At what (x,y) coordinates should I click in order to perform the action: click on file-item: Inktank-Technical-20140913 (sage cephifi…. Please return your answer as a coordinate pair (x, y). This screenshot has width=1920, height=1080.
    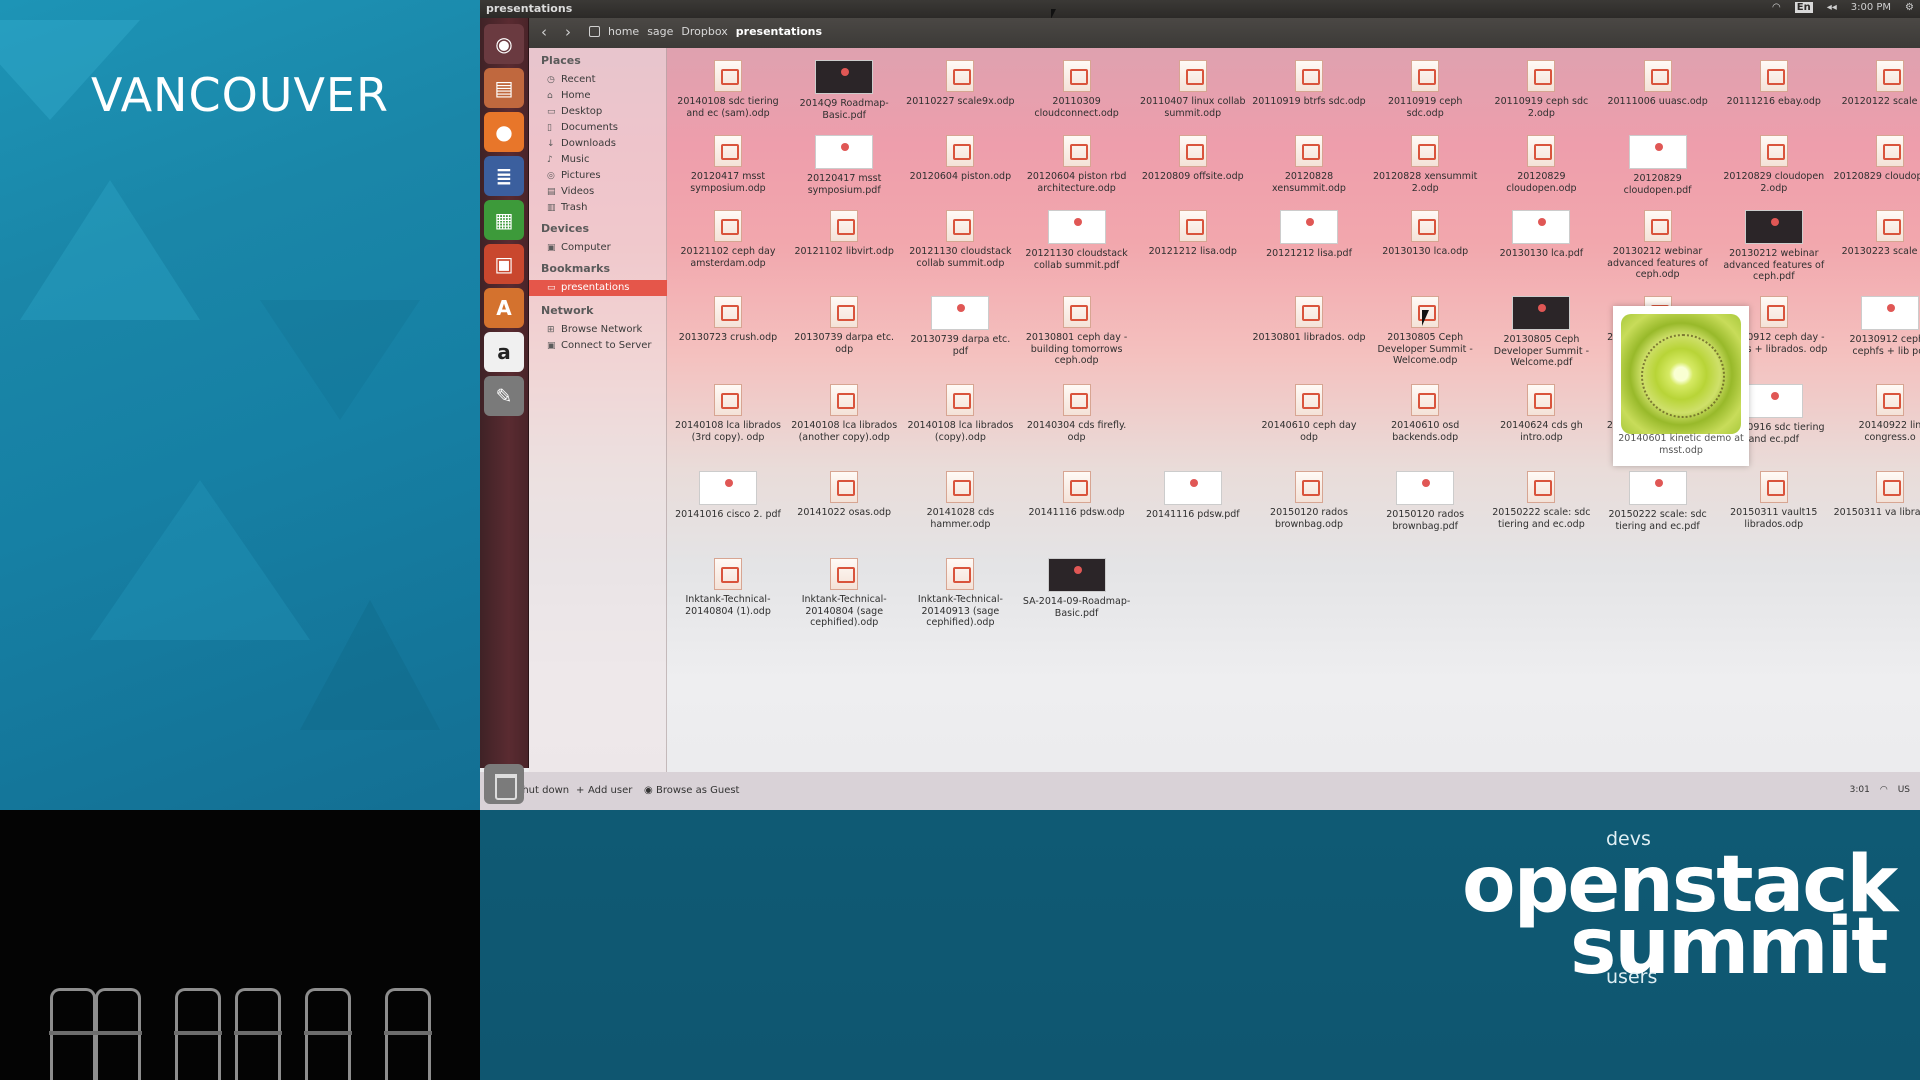
    Looking at the image, I should click on (960, 589).